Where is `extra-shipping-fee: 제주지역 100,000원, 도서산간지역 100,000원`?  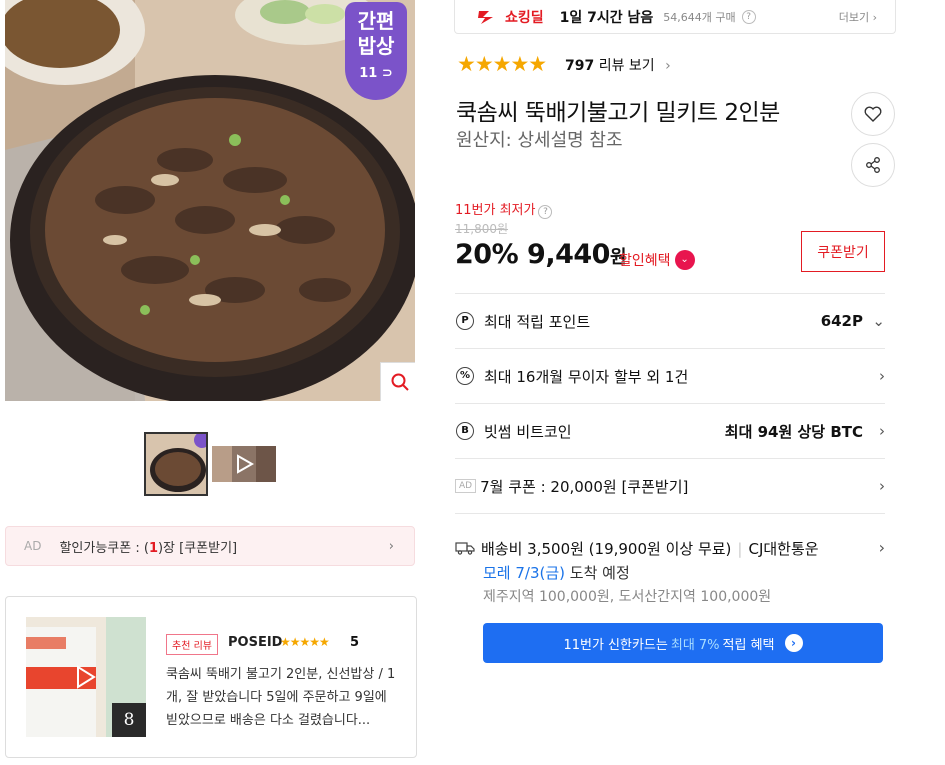
extra-shipping-fee: 제주지역 100,000원, 도서산간지역 100,000원 is located at coordinates (627, 597).